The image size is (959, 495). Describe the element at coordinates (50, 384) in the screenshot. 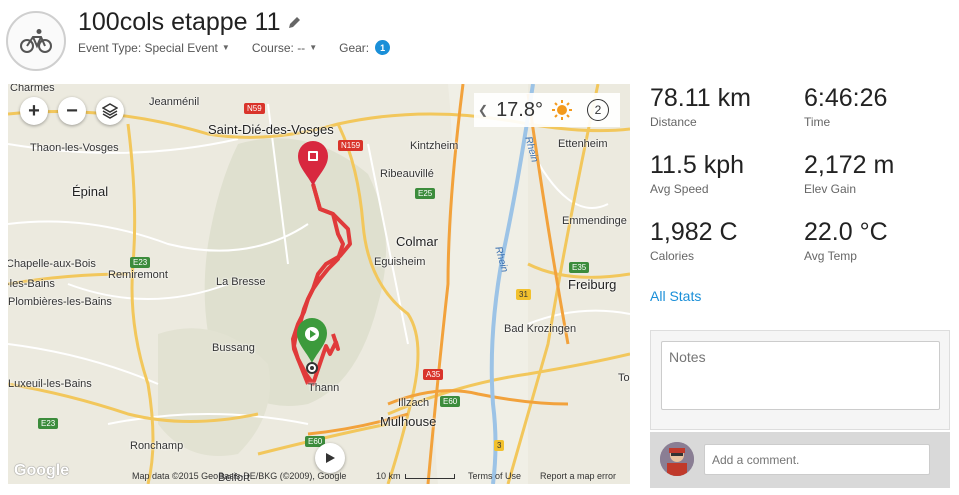

I see `map-label: Luxeuil-les-Bains` at that location.